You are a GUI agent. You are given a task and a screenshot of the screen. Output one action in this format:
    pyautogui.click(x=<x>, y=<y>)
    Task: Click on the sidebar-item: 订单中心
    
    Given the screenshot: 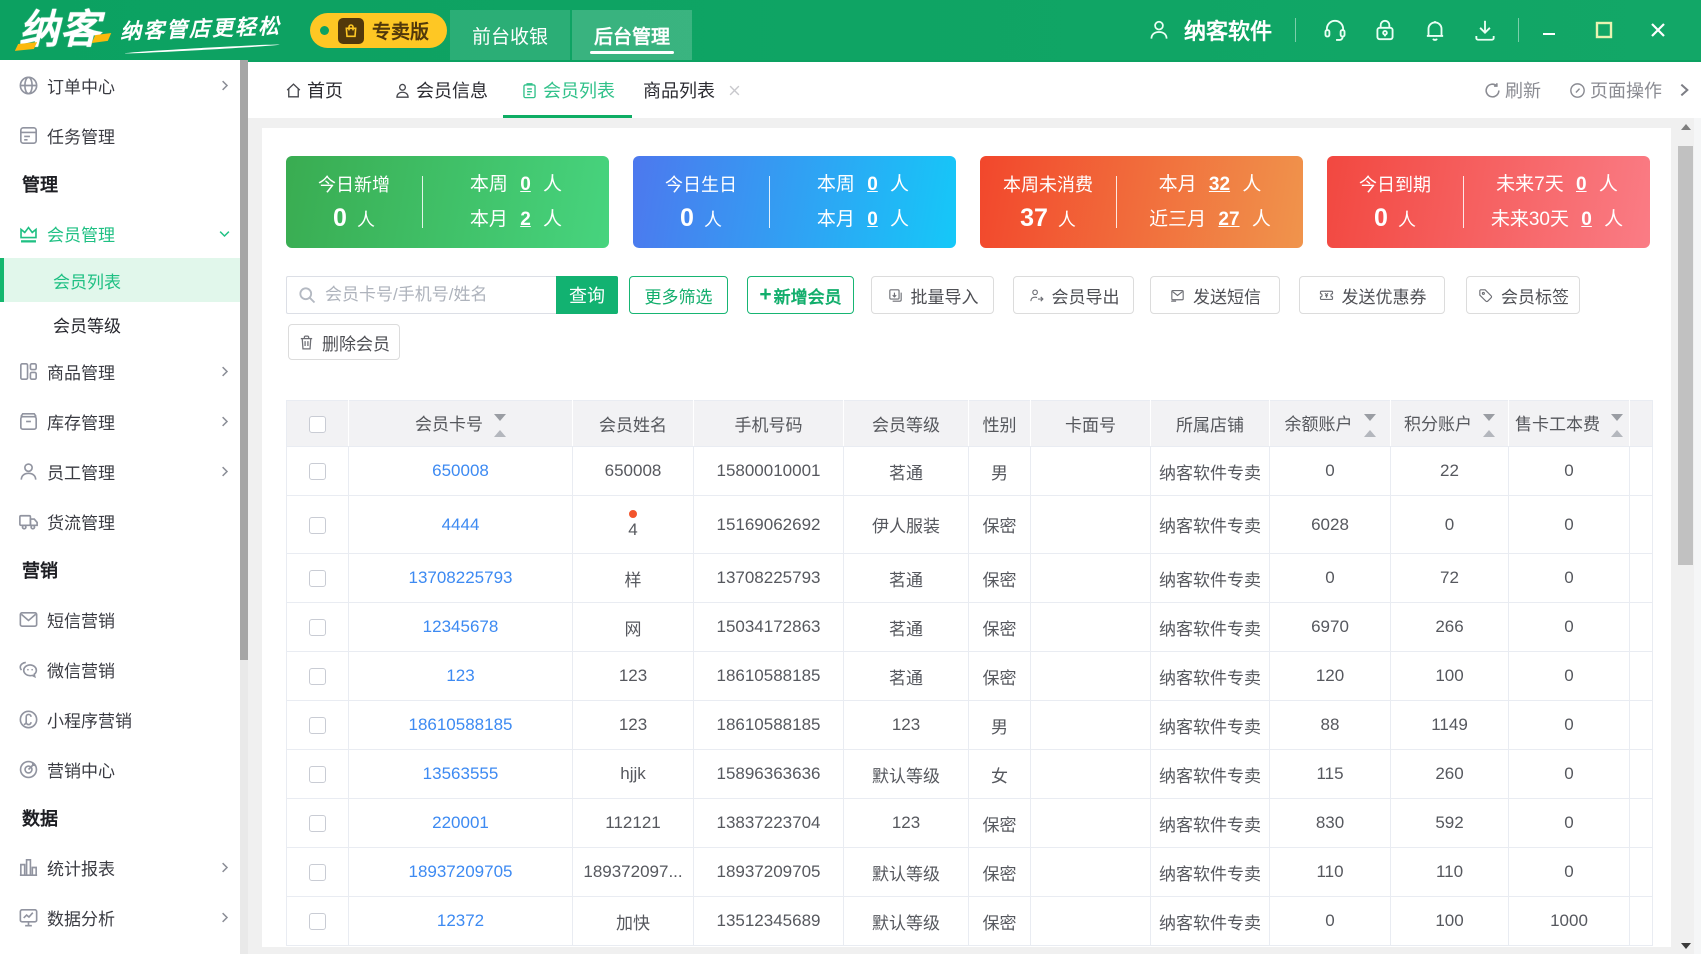 What is the action you would take?
    pyautogui.click(x=120, y=85)
    